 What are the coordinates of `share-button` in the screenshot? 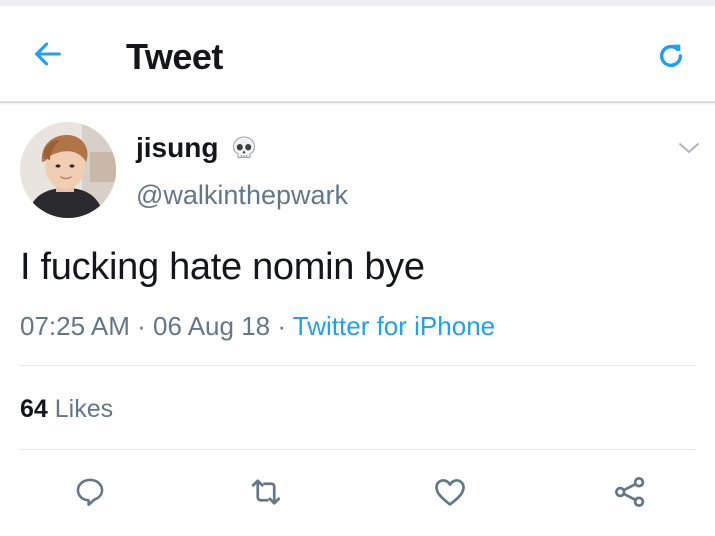 It's located at (630, 492).